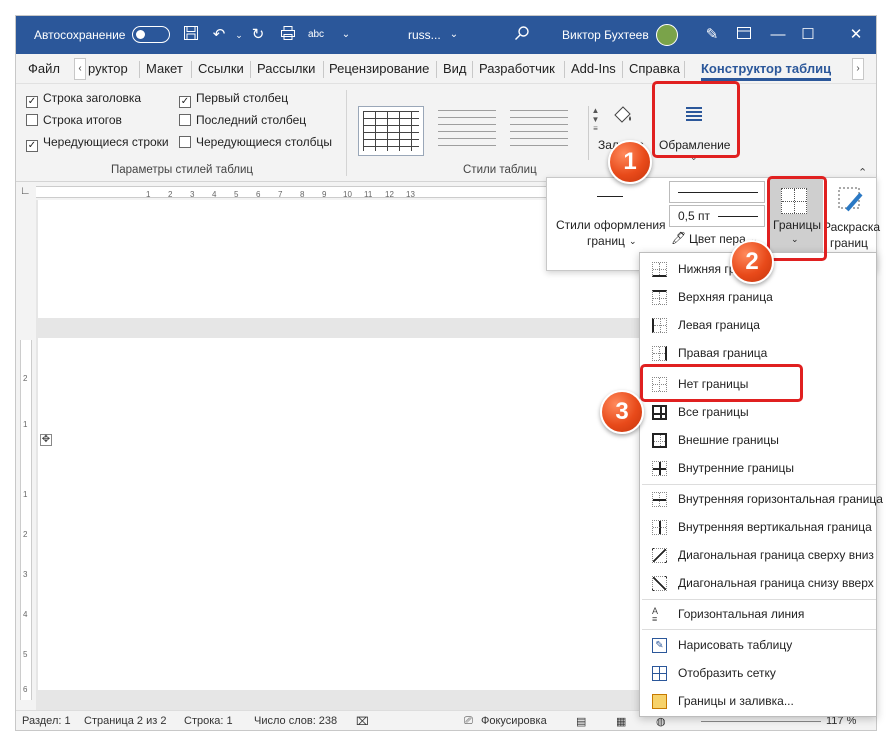 The image size is (893, 745). I want to click on focus-icon: ⎚, so click(468, 721).